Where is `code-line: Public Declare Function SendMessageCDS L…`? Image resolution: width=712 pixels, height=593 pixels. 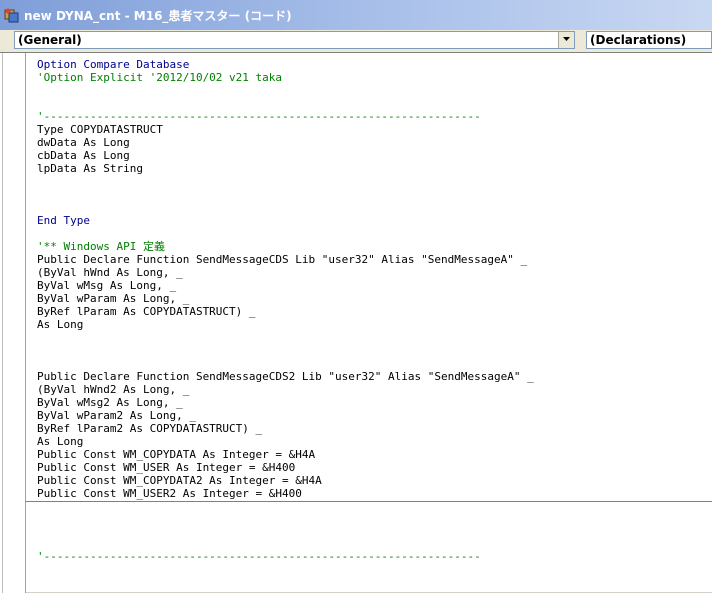
code-line: Public Declare Function SendMessageCDS L… is located at coordinates (285, 259).